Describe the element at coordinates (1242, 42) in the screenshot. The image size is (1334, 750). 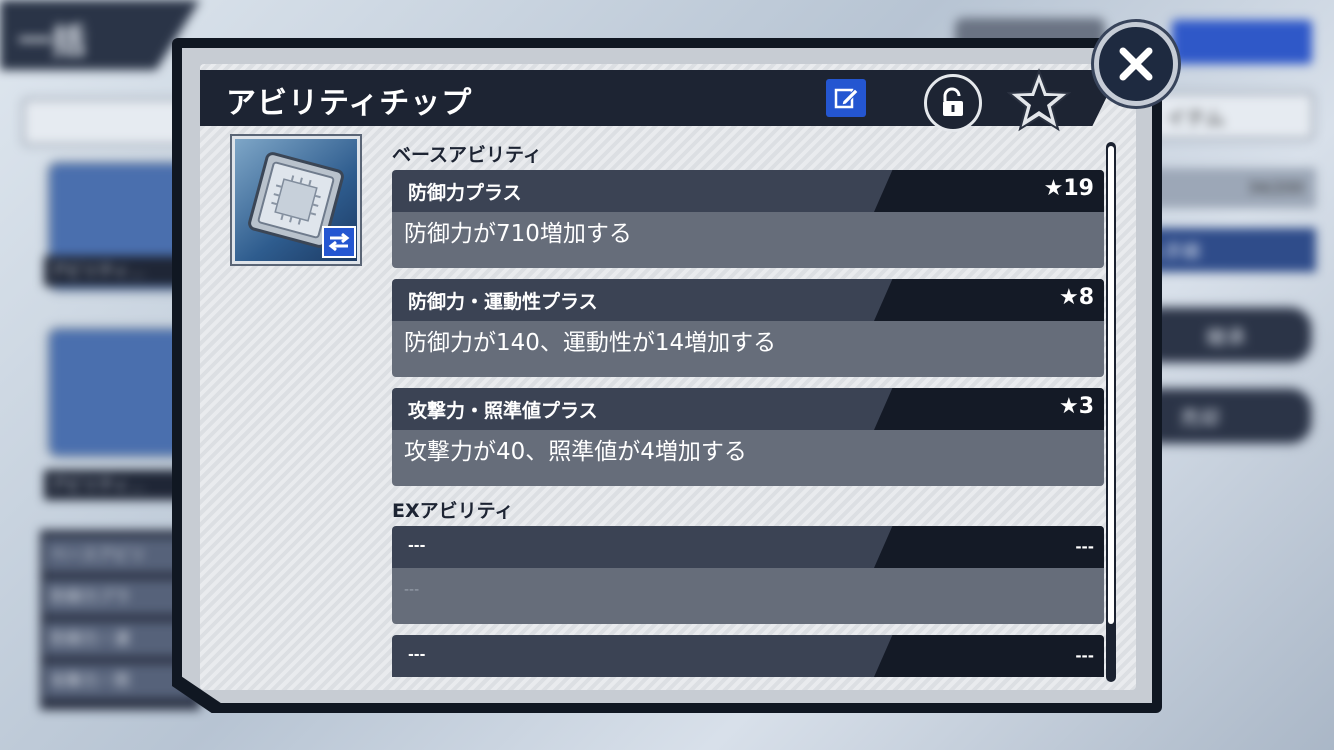
I see `bg-menu-button` at that location.